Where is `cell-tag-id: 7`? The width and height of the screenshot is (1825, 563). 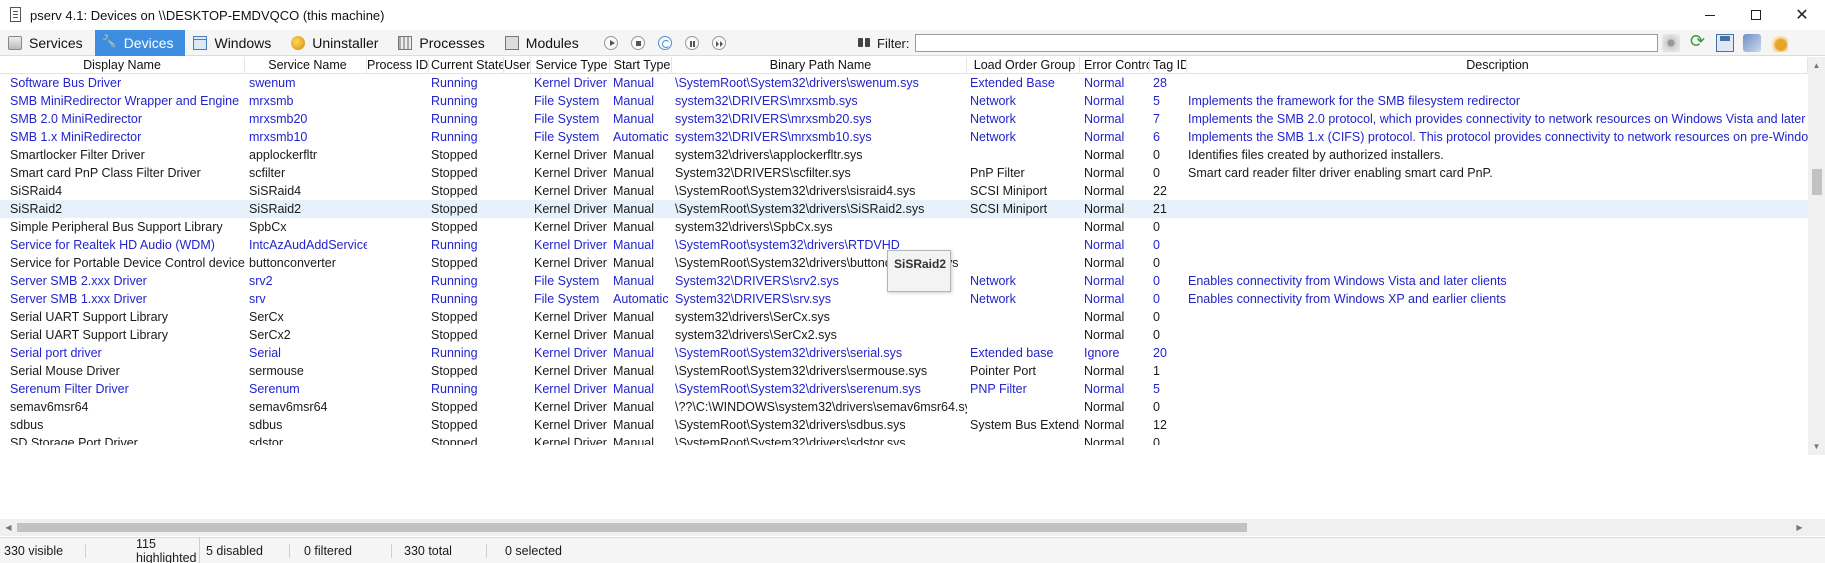
cell-tag-id: 7 is located at coordinates (1156, 119).